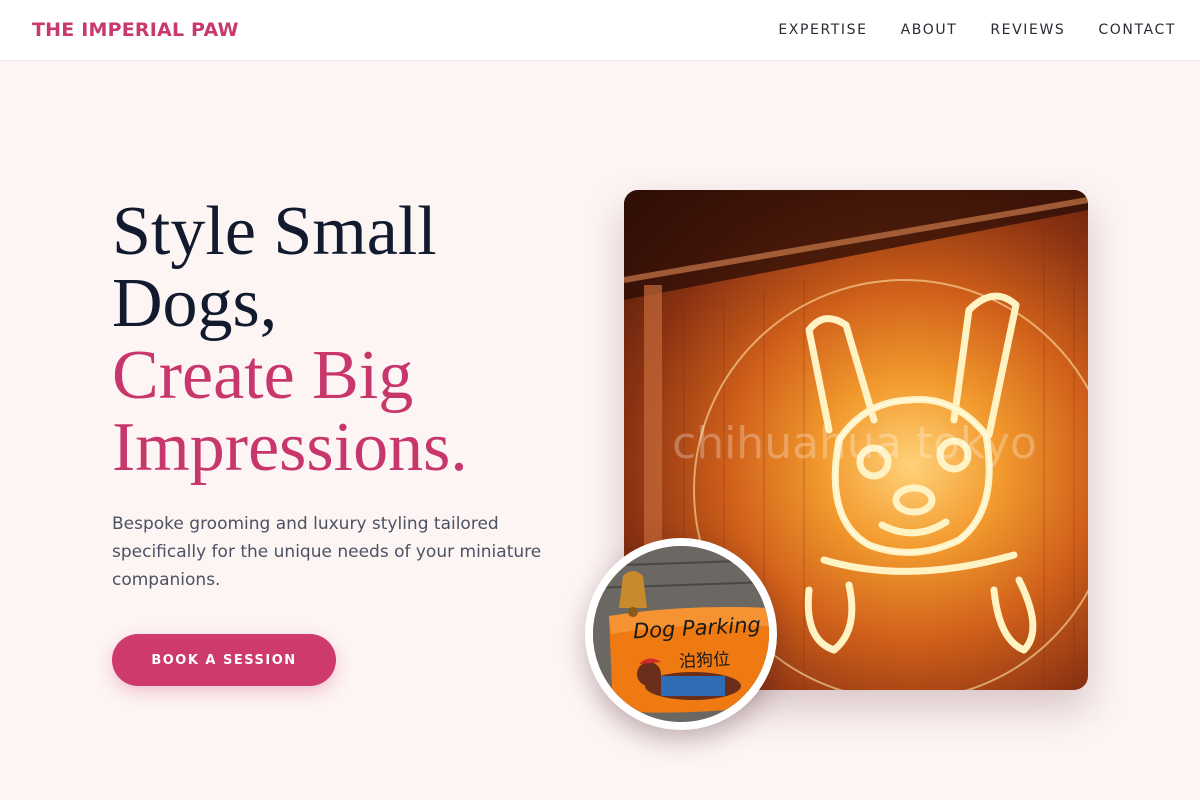 Image resolution: width=1200 pixels, height=800 pixels. Describe the element at coordinates (977, 30) in the screenshot. I see `main-nav: EXPERTISE ABOUT REVIEWS CONTACT` at that location.